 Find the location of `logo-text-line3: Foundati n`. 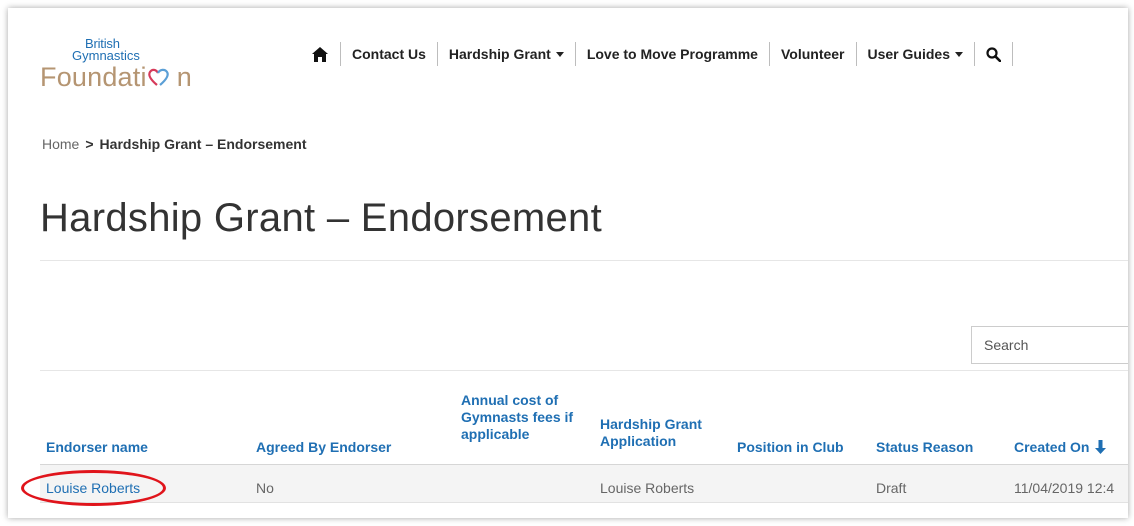

logo-text-line3: Foundati n is located at coordinates (116, 77).